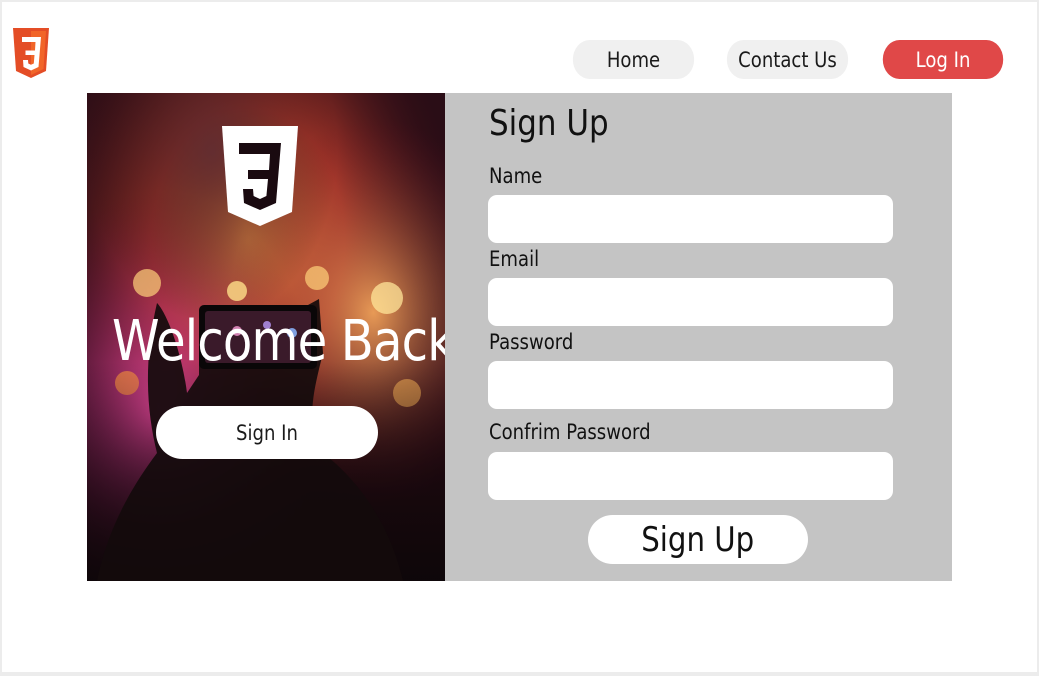 The height and width of the screenshot is (676, 1039). Describe the element at coordinates (787, 59) in the screenshot. I see `nav-contact-button: Contact Us` at that location.